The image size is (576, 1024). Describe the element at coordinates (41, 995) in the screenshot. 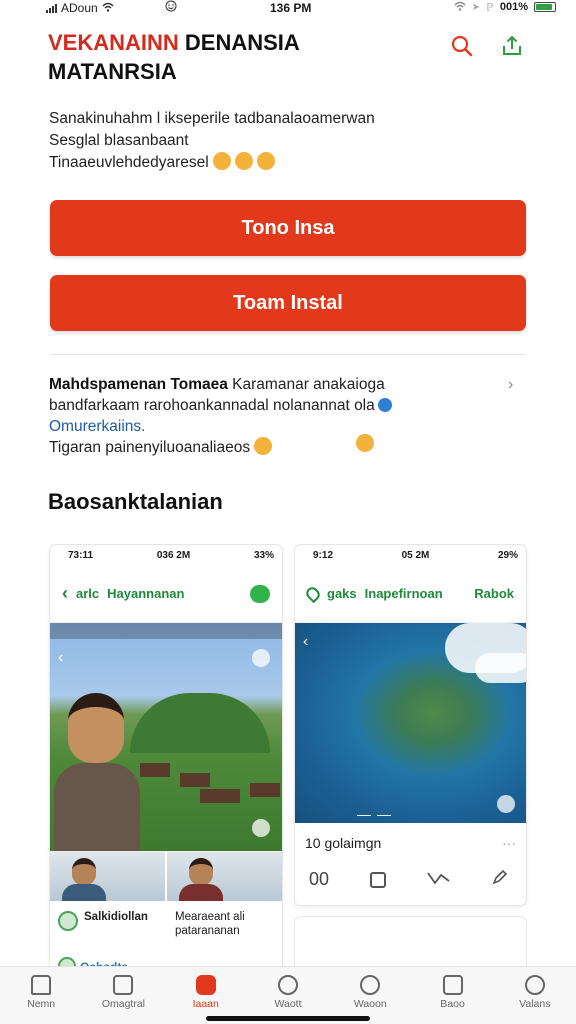

I see `tab-home: Nemn` at that location.